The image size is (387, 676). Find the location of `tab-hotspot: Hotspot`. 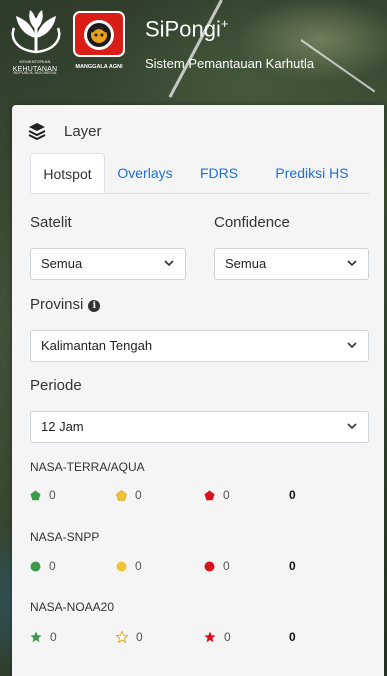

tab-hotspot: Hotspot is located at coordinates (67, 173).